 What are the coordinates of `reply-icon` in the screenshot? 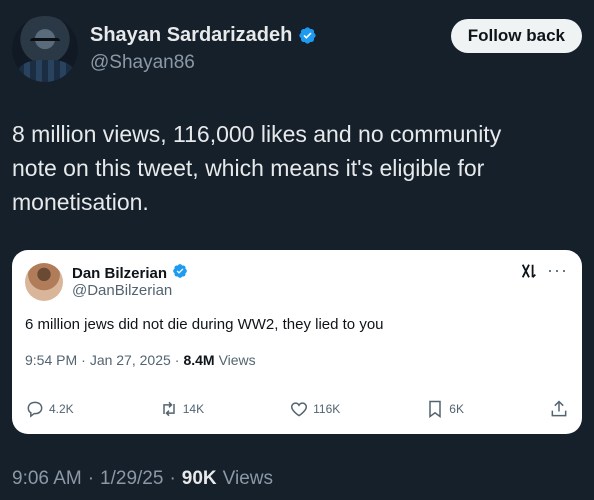 It's located at (35, 409).